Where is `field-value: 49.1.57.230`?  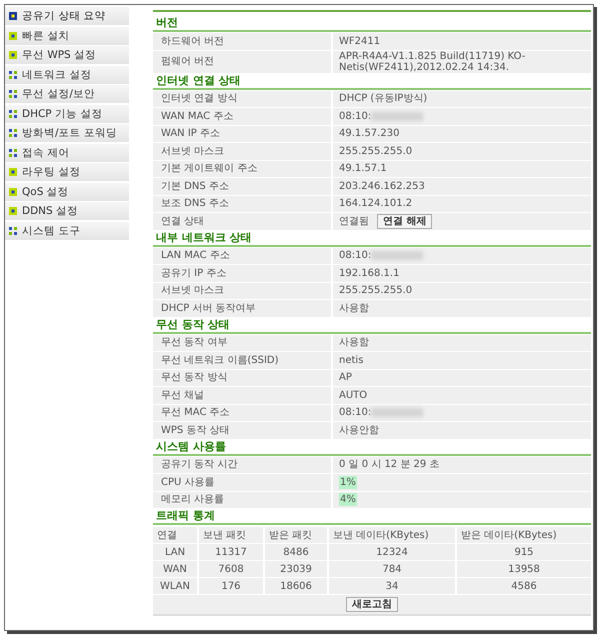 field-value: 49.1.57.230 is located at coordinates (462, 134).